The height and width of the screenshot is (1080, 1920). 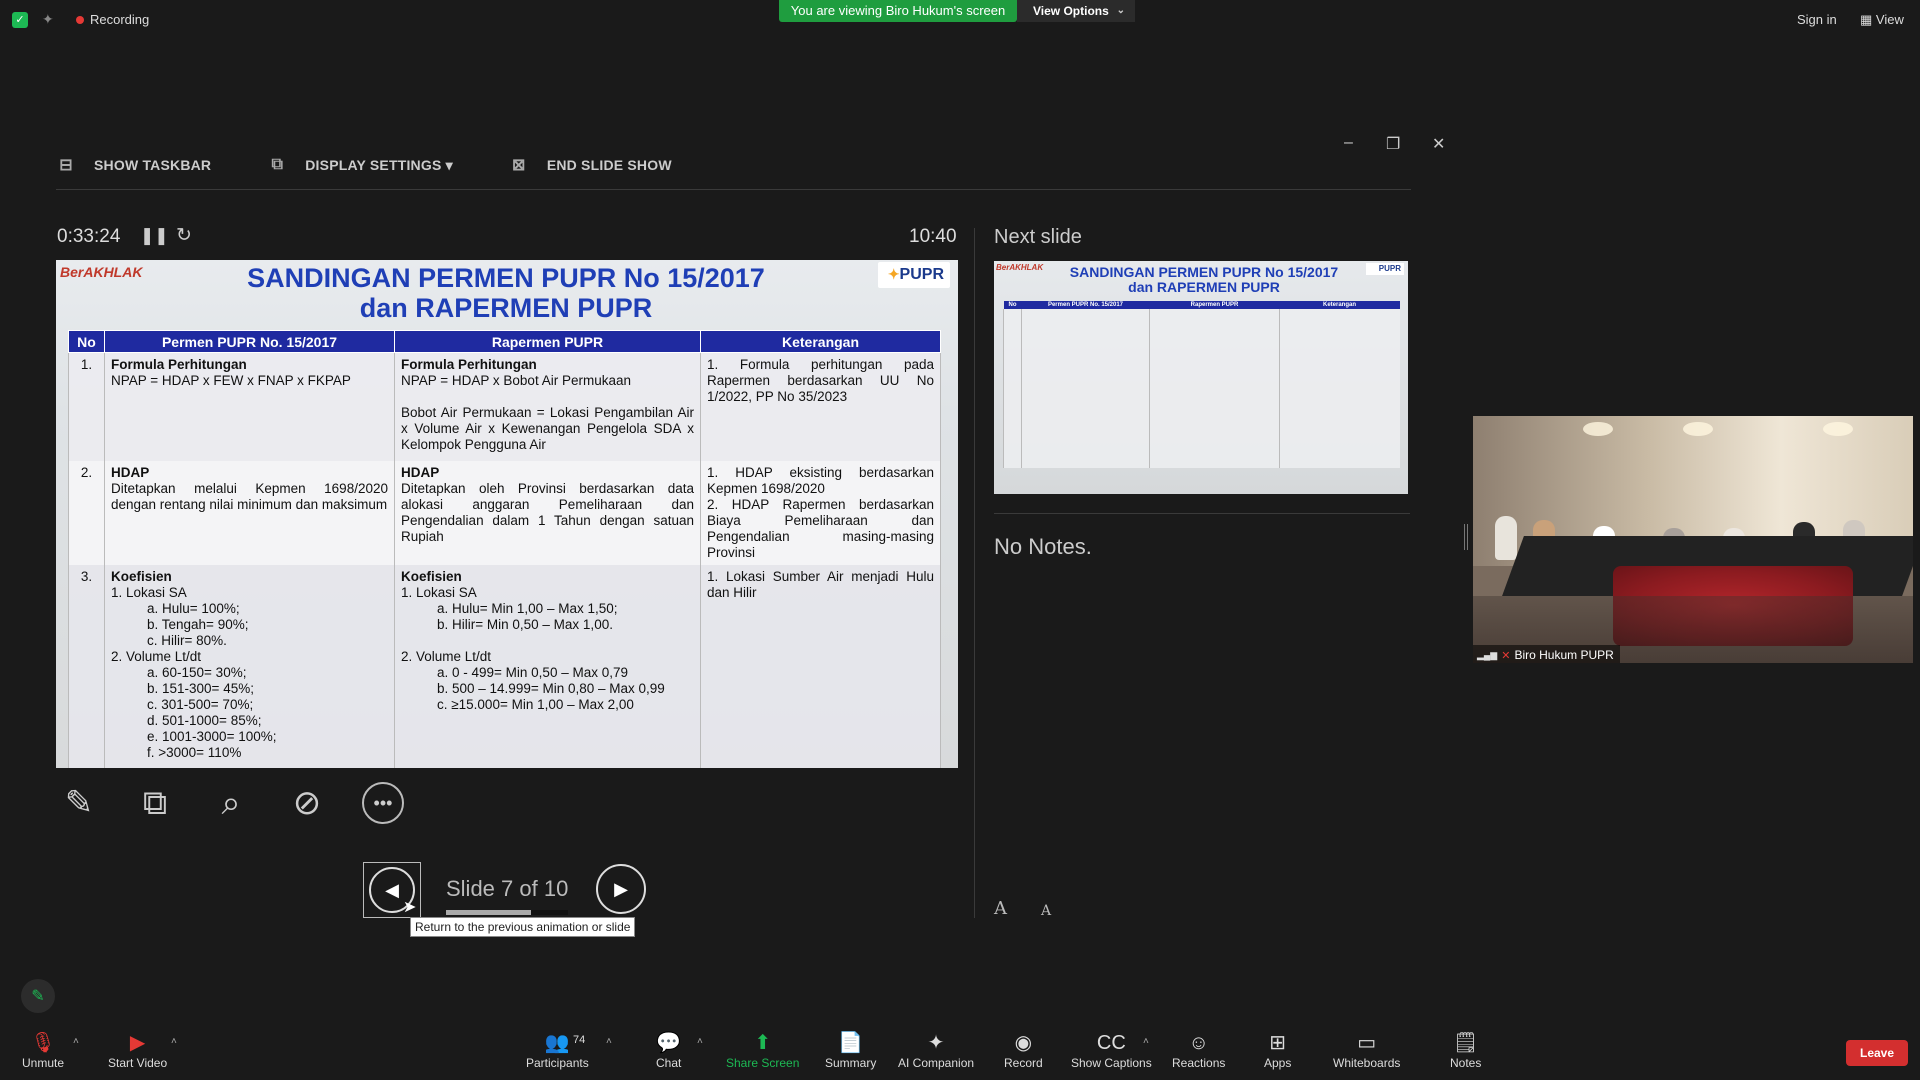 What do you see at coordinates (154, 236) in the screenshot?
I see `pause-icon: ❚❚` at bounding box center [154, 236].